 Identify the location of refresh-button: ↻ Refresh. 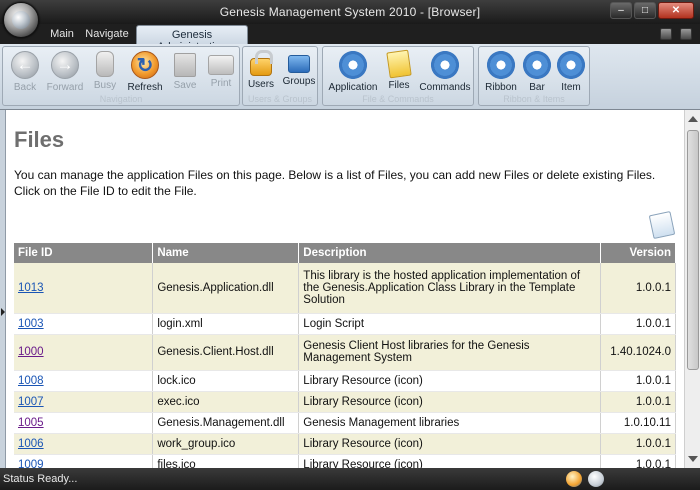
(145, 72).